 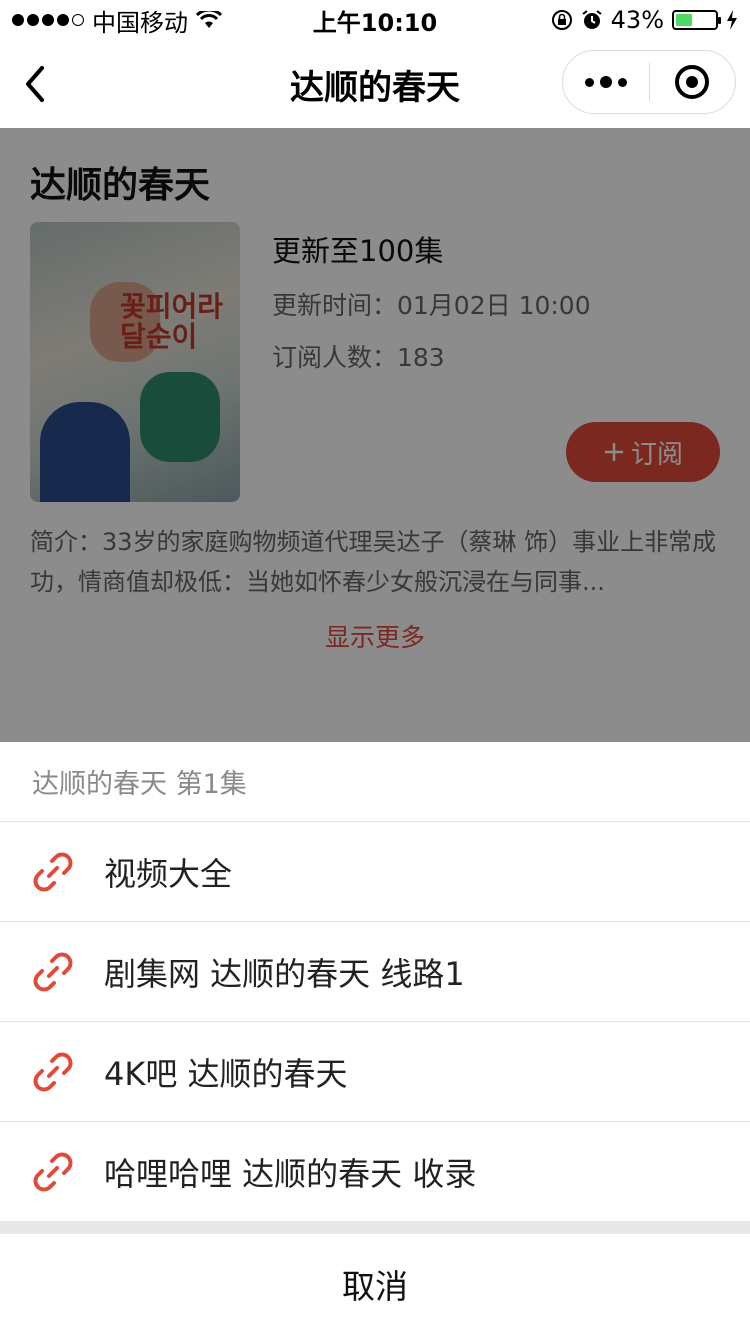 I want to click on sheet-item-video-directory: 视频大全, so click(x=375, y=872).